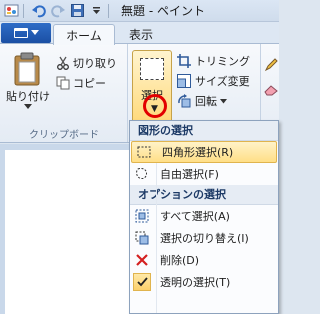 This screenshot has width=320, height=314. I want to click on selection-rectangle-icon, so click(152, 69).